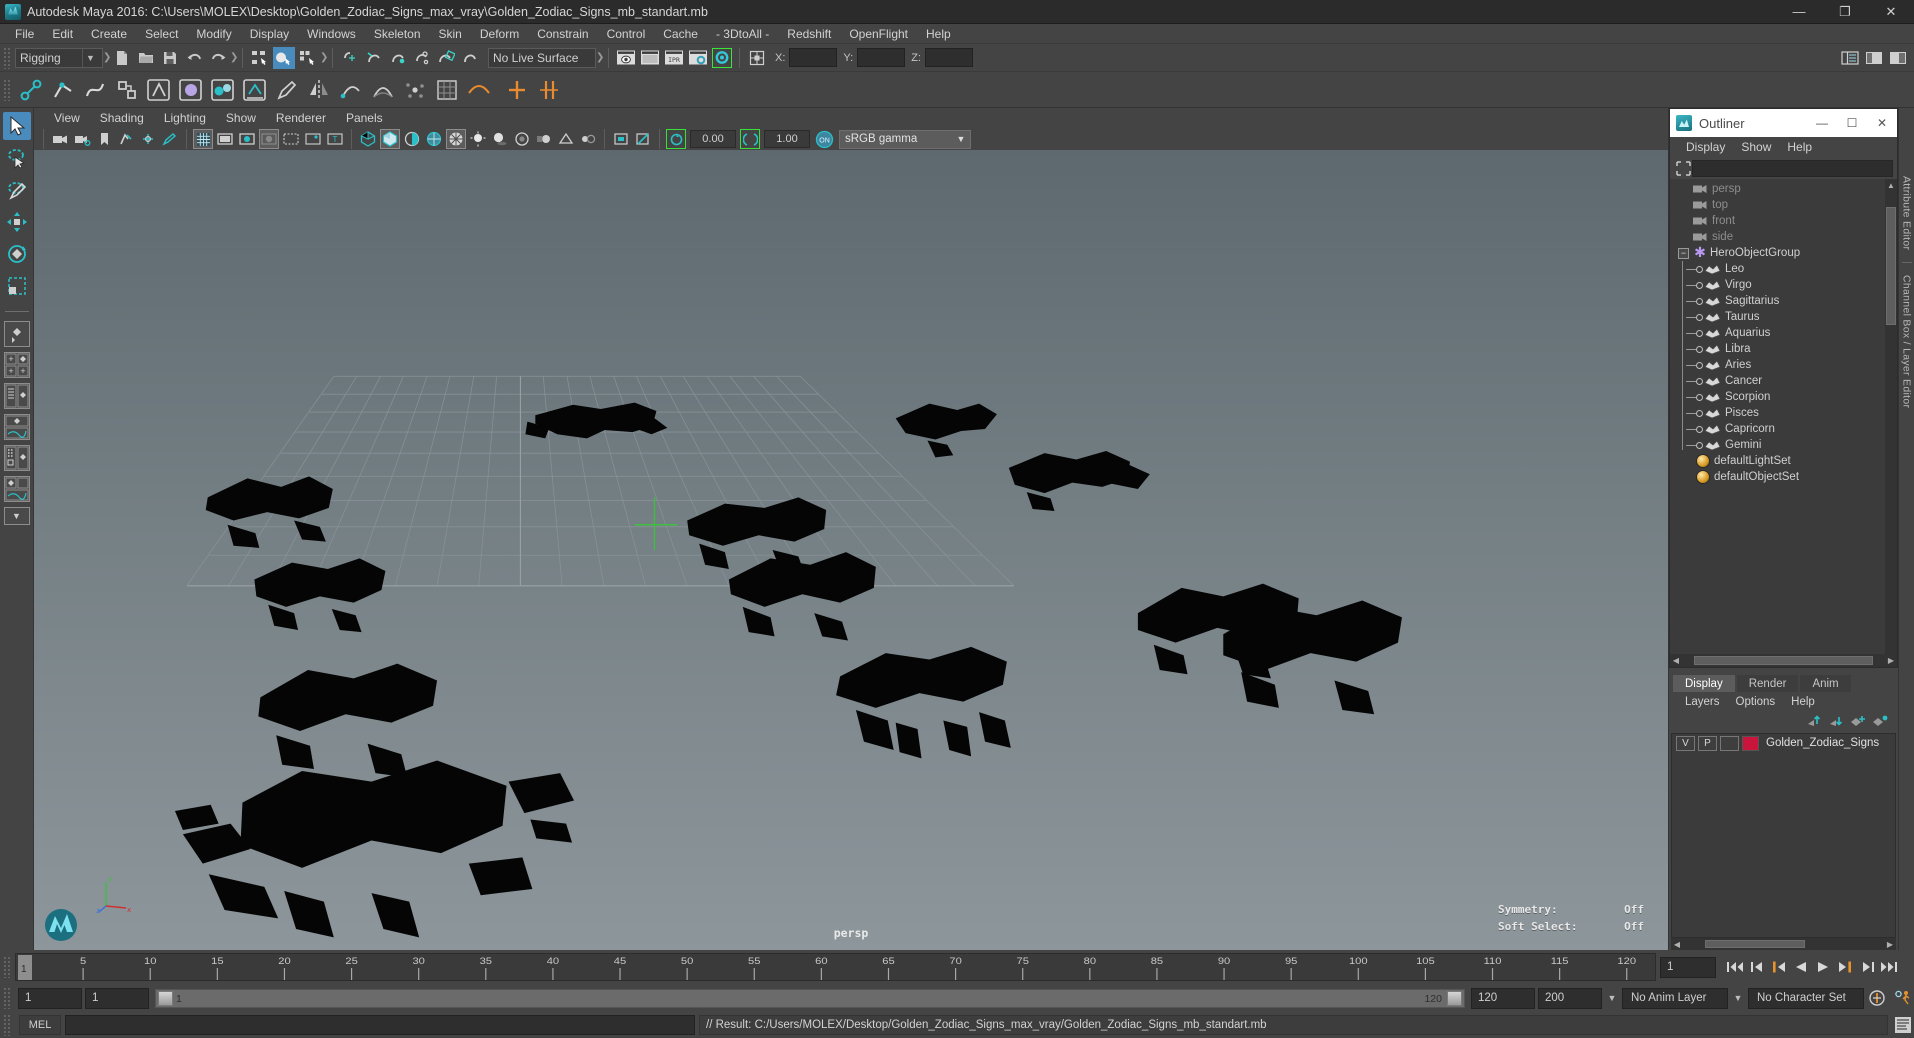 The image size is (1914, 1038). What do you see at coordinates (24, 34) in the screenshot?
I see `menu-file: File` at bounding box center [24, 34].